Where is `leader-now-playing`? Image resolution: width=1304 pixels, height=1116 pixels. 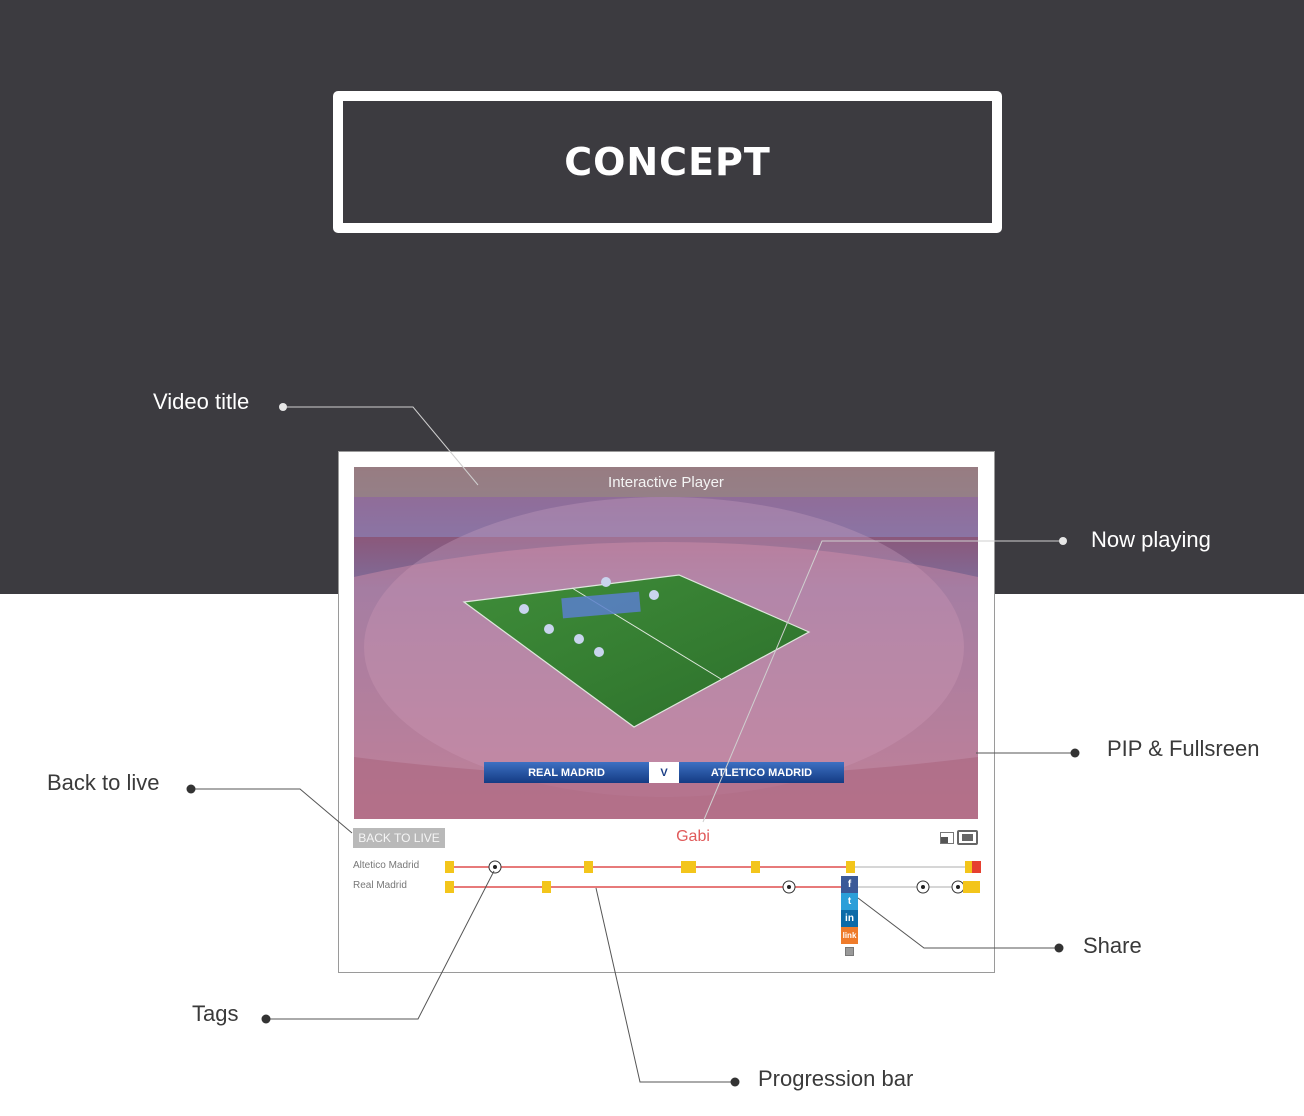
leader-now-playing is located at coordinates (882, 681).